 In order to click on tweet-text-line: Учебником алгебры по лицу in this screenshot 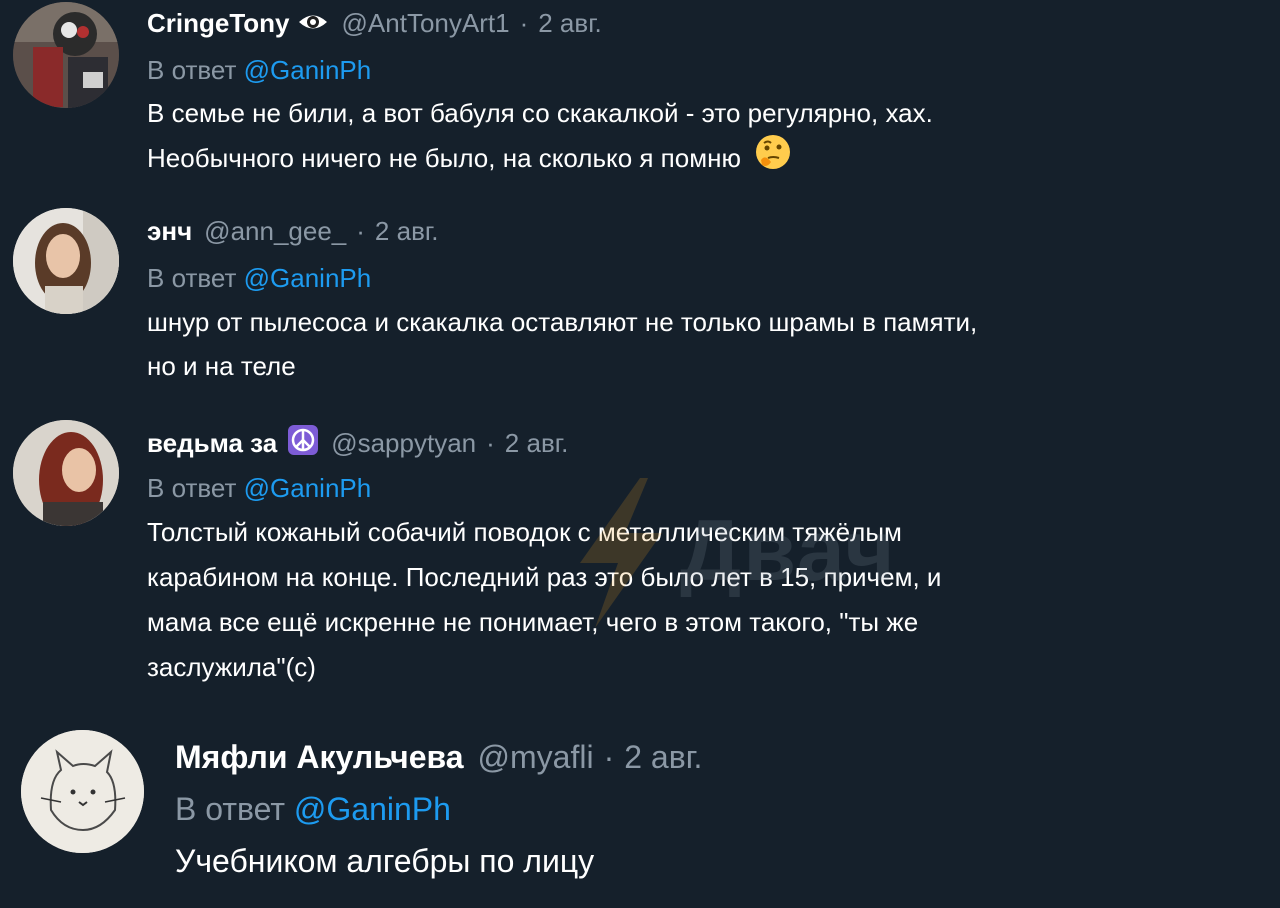, I will do `click(385, 861)`.